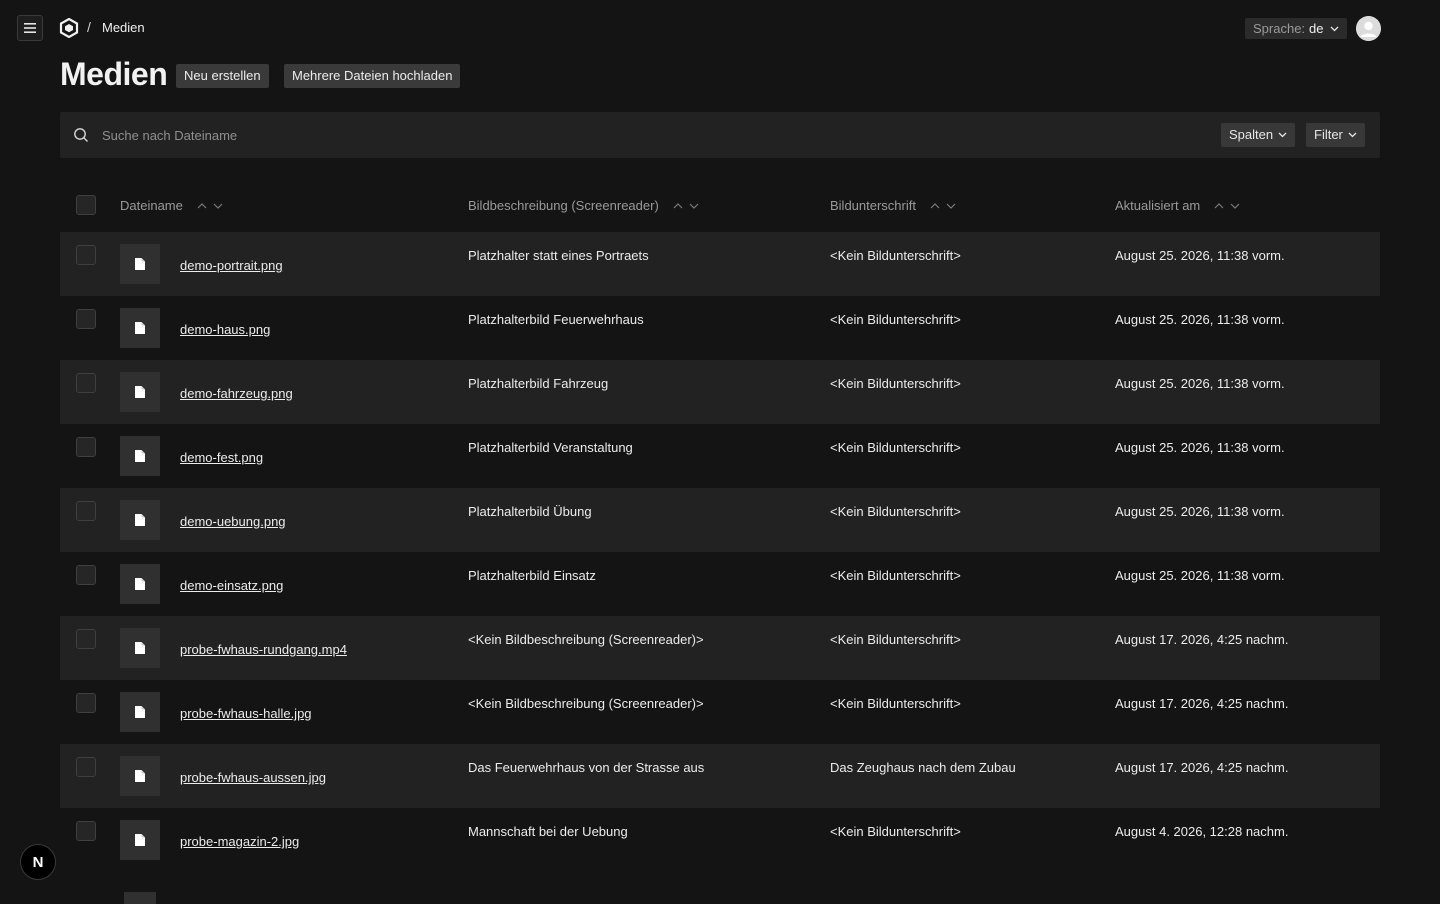 The image size is (1440, 904). What do you see at coordinates (239, 841) in the screenshot?
I see `filename-link: probe-magazin-2.jpg` at bounding box center [239, 841].